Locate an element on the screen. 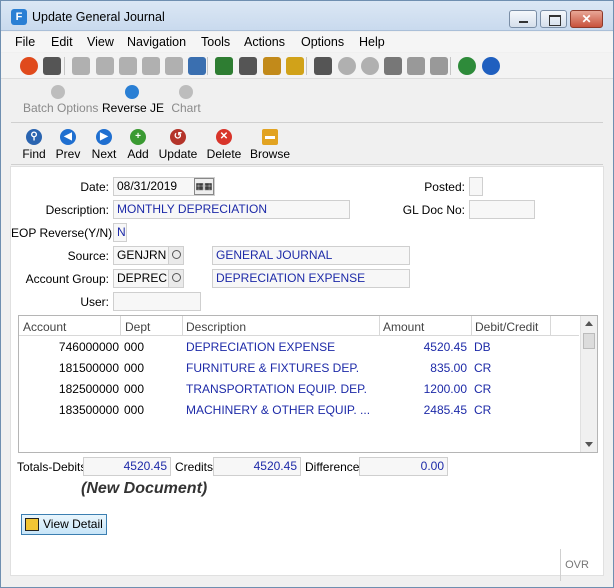 Image resolution: width=614 pixels, height=588 pixels. check-icon is located at coordinates (81, 66).